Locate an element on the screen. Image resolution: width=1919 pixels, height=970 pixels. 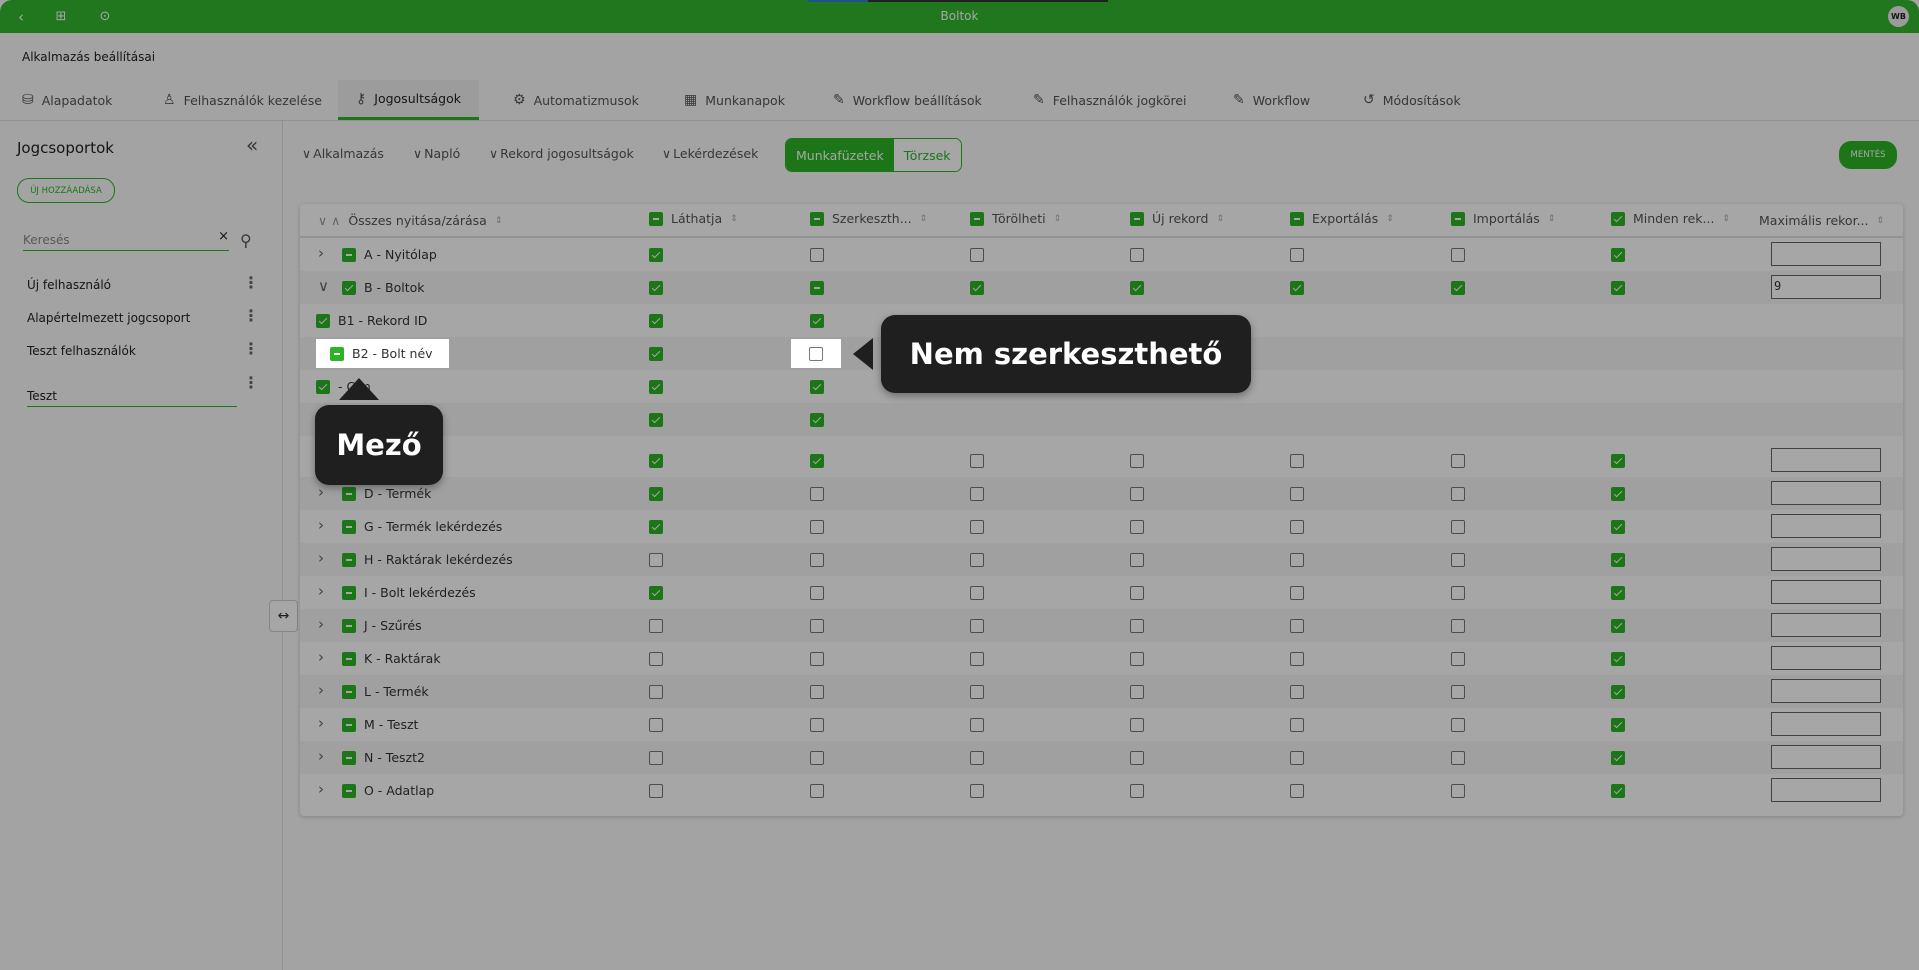
filter-naplo: ∨ Napló is located at coordinates (436, 153).